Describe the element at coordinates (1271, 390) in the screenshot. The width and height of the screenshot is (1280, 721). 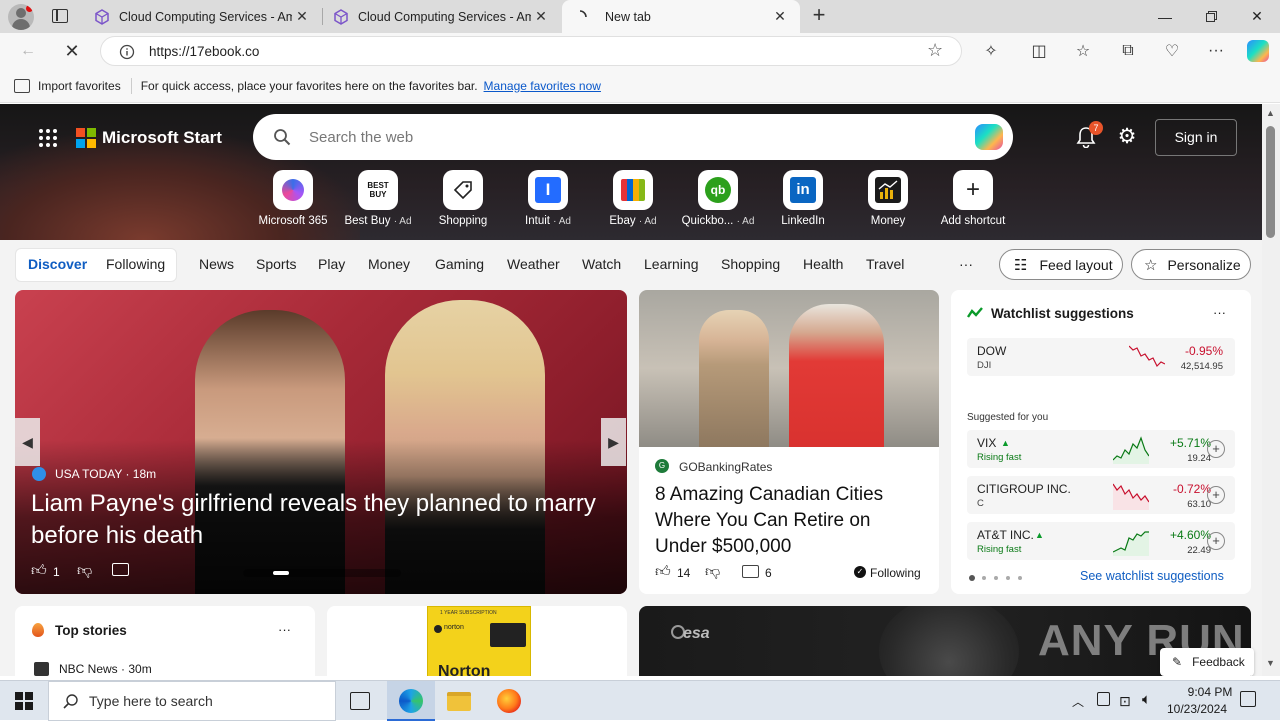
I see `page-scrollbar: ▲ ▼` at that location.